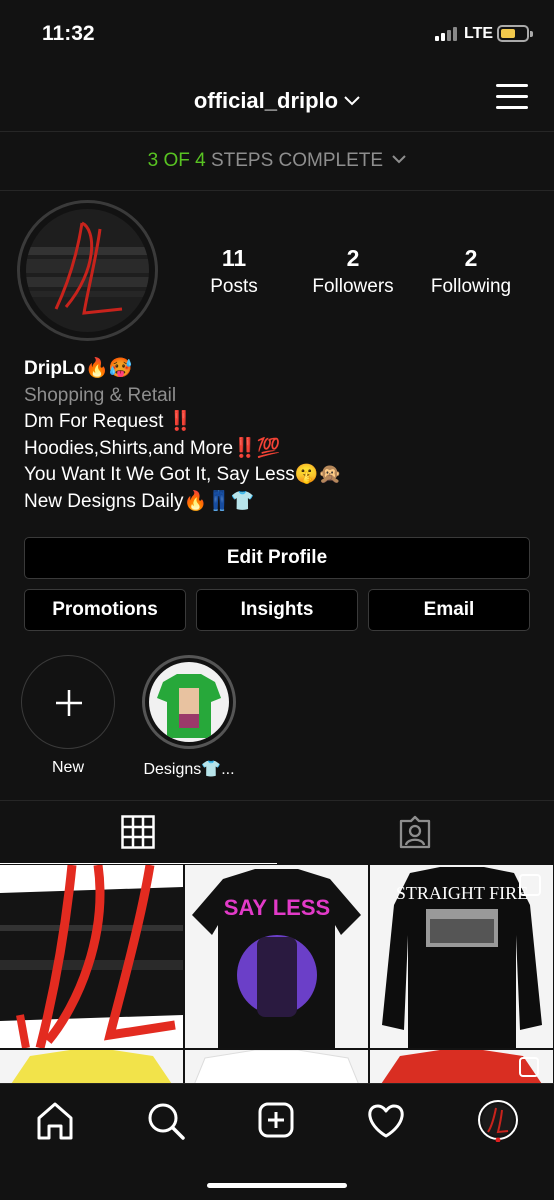 This screenshot has height=1200, width=554. What do you see at coordinates (138, 863) in the screenshot?
I see `active-tab-indicator` at bounding box center [138, 863].